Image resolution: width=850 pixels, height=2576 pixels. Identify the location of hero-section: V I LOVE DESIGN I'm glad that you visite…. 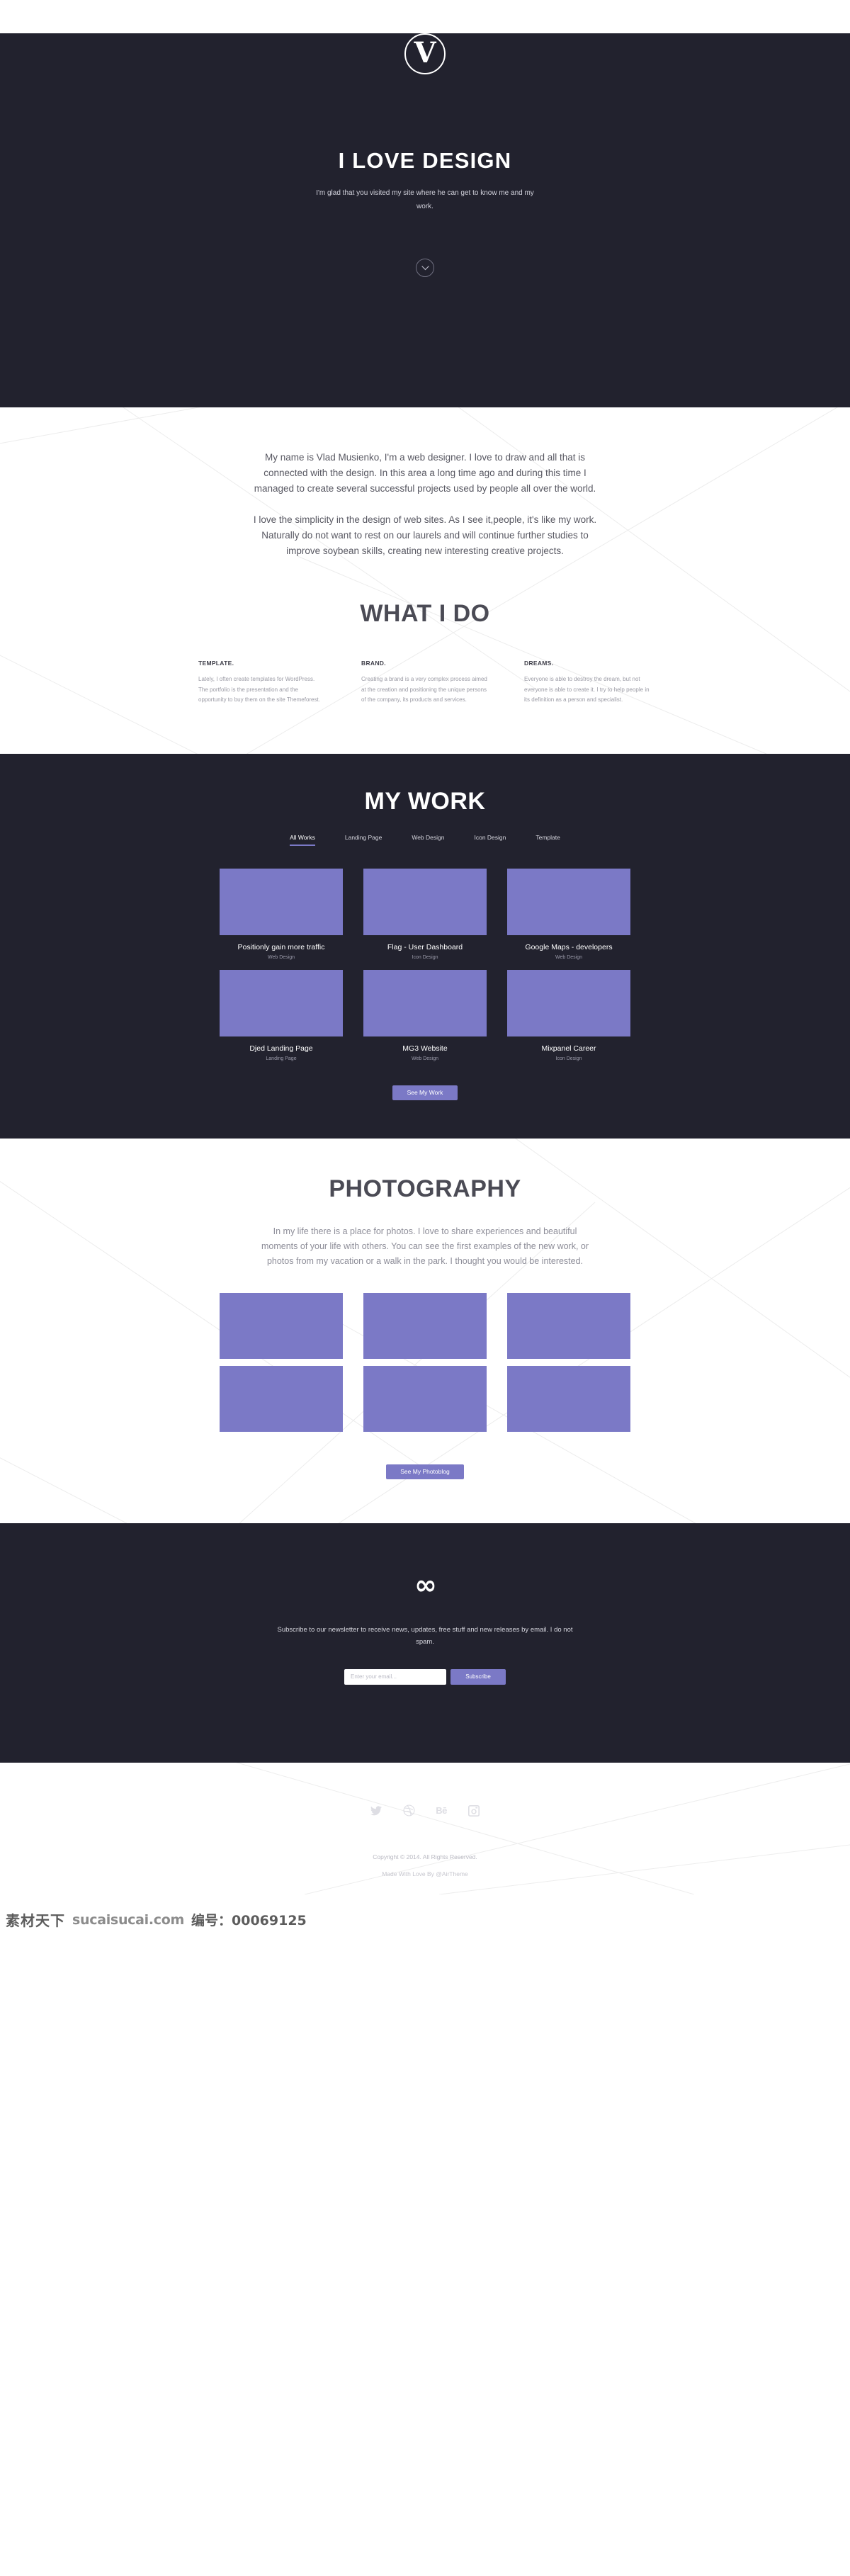
(425, 220).